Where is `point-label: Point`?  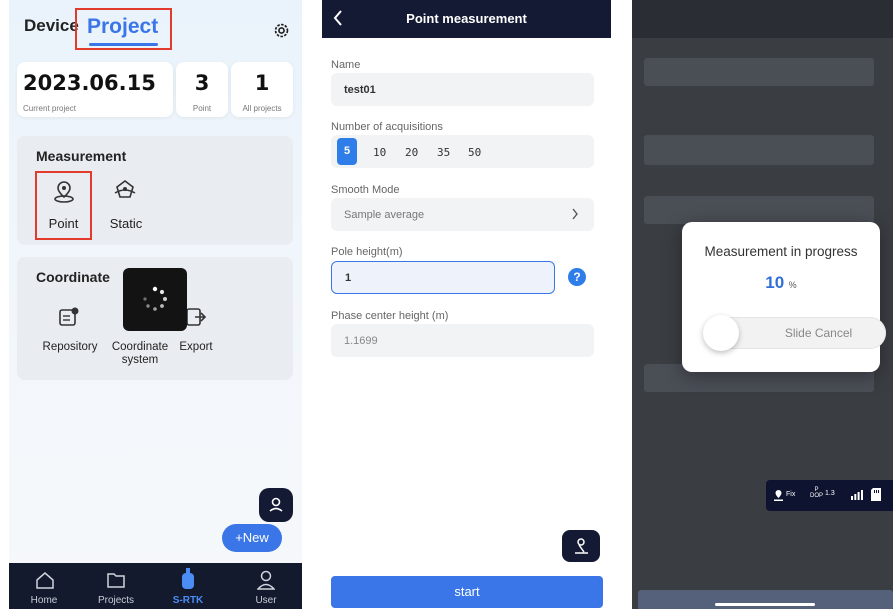 point-label: Point is located at coordinates (202, 108).